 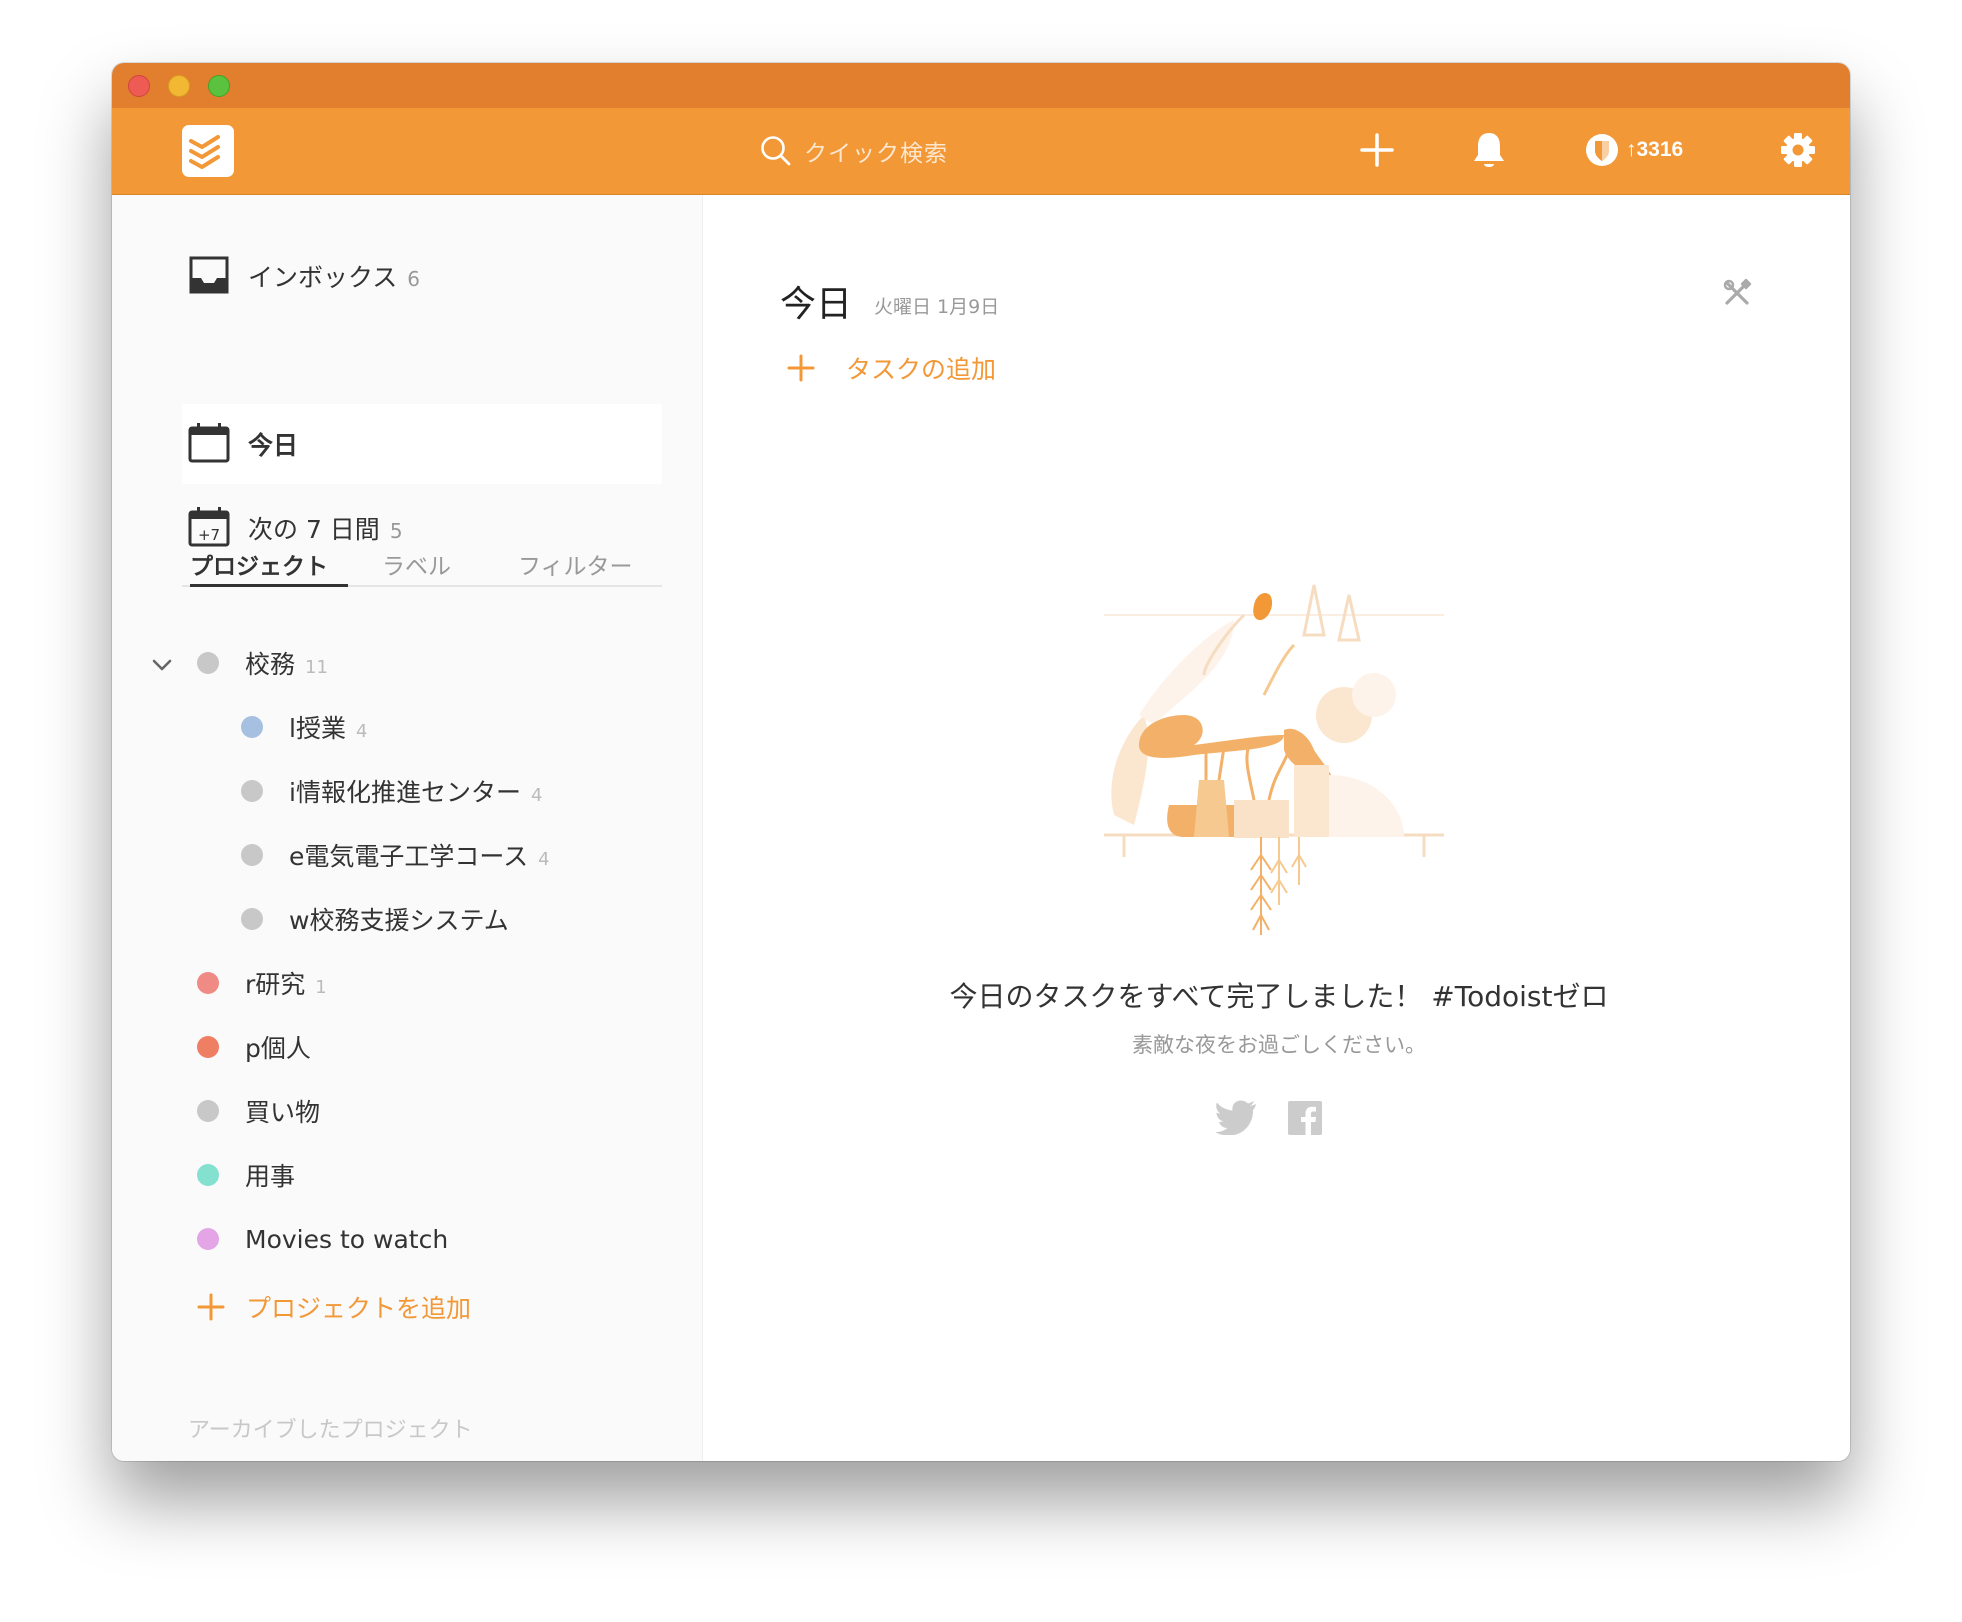 I want to click on add-project-button: プロジェクトを追加, so click(x=333, y=1307).